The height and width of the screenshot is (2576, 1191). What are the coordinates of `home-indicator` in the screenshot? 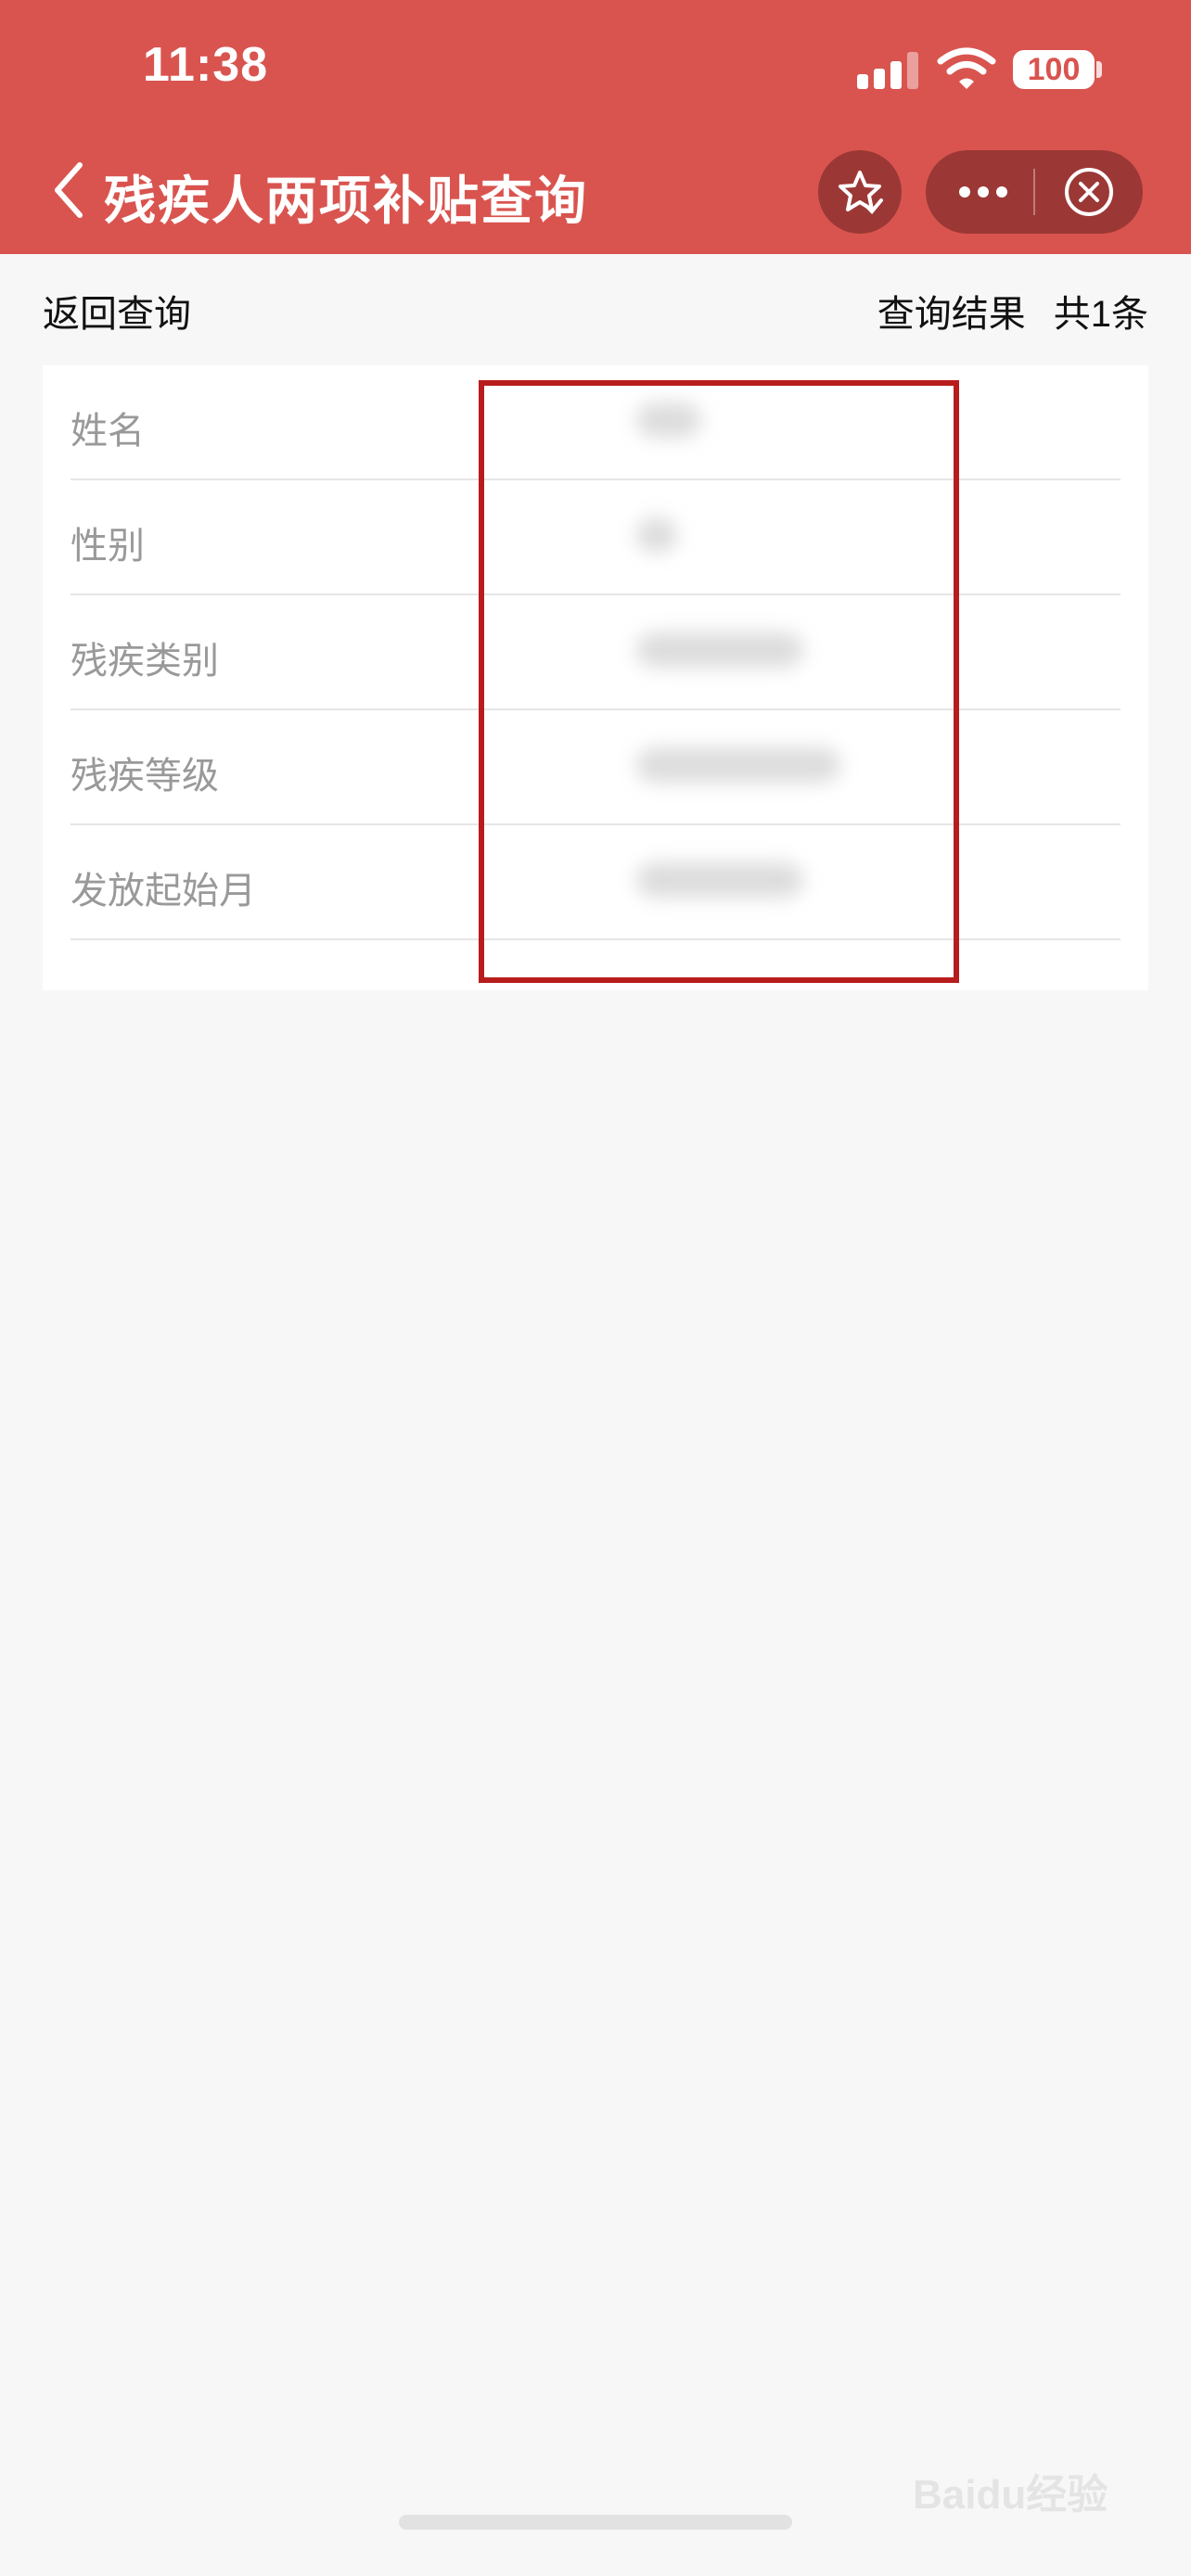 It's located at (595, 2522).